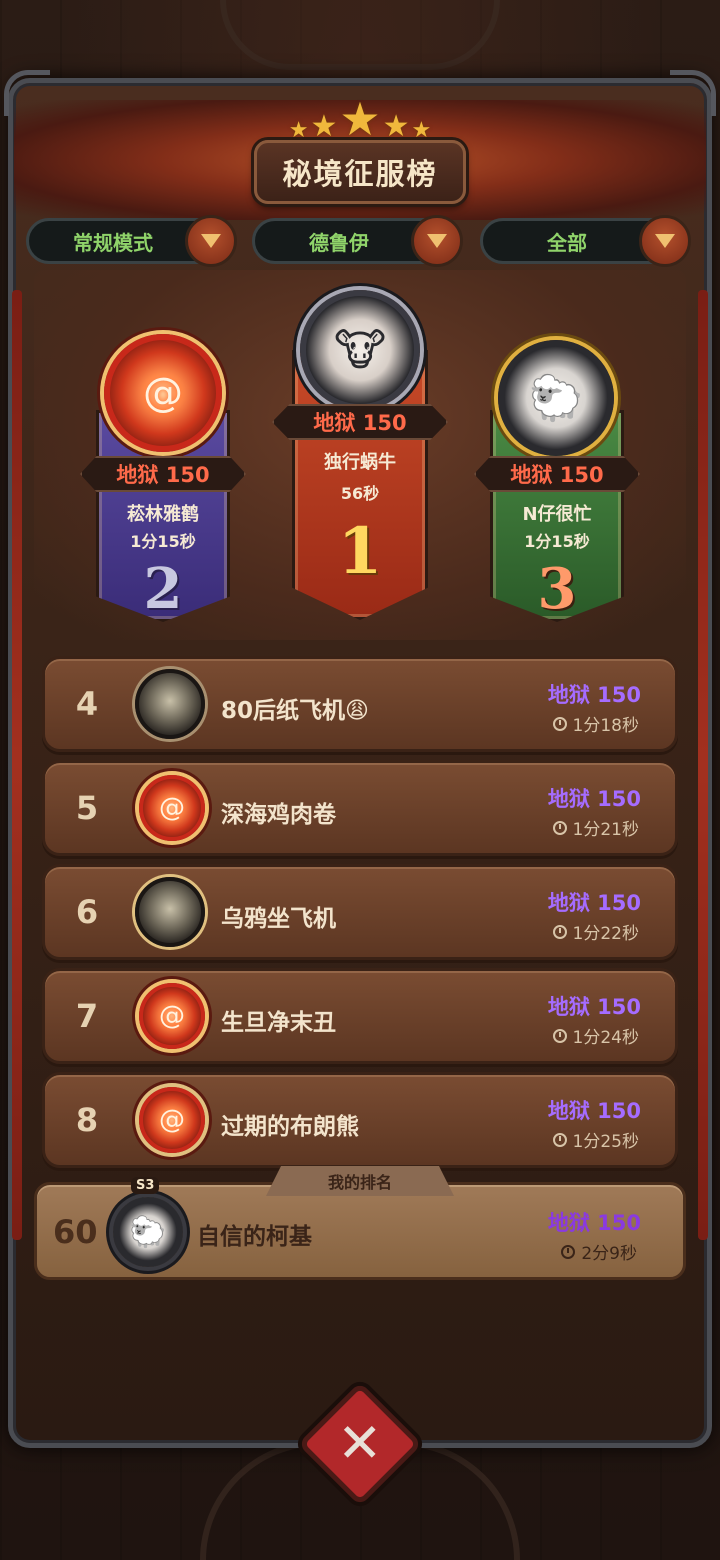 This screenshot has width=720, height=1560. Describe the element at coordinates (360, 493) in the screenshot. I see `podium-first-time: 56秒` at that location.